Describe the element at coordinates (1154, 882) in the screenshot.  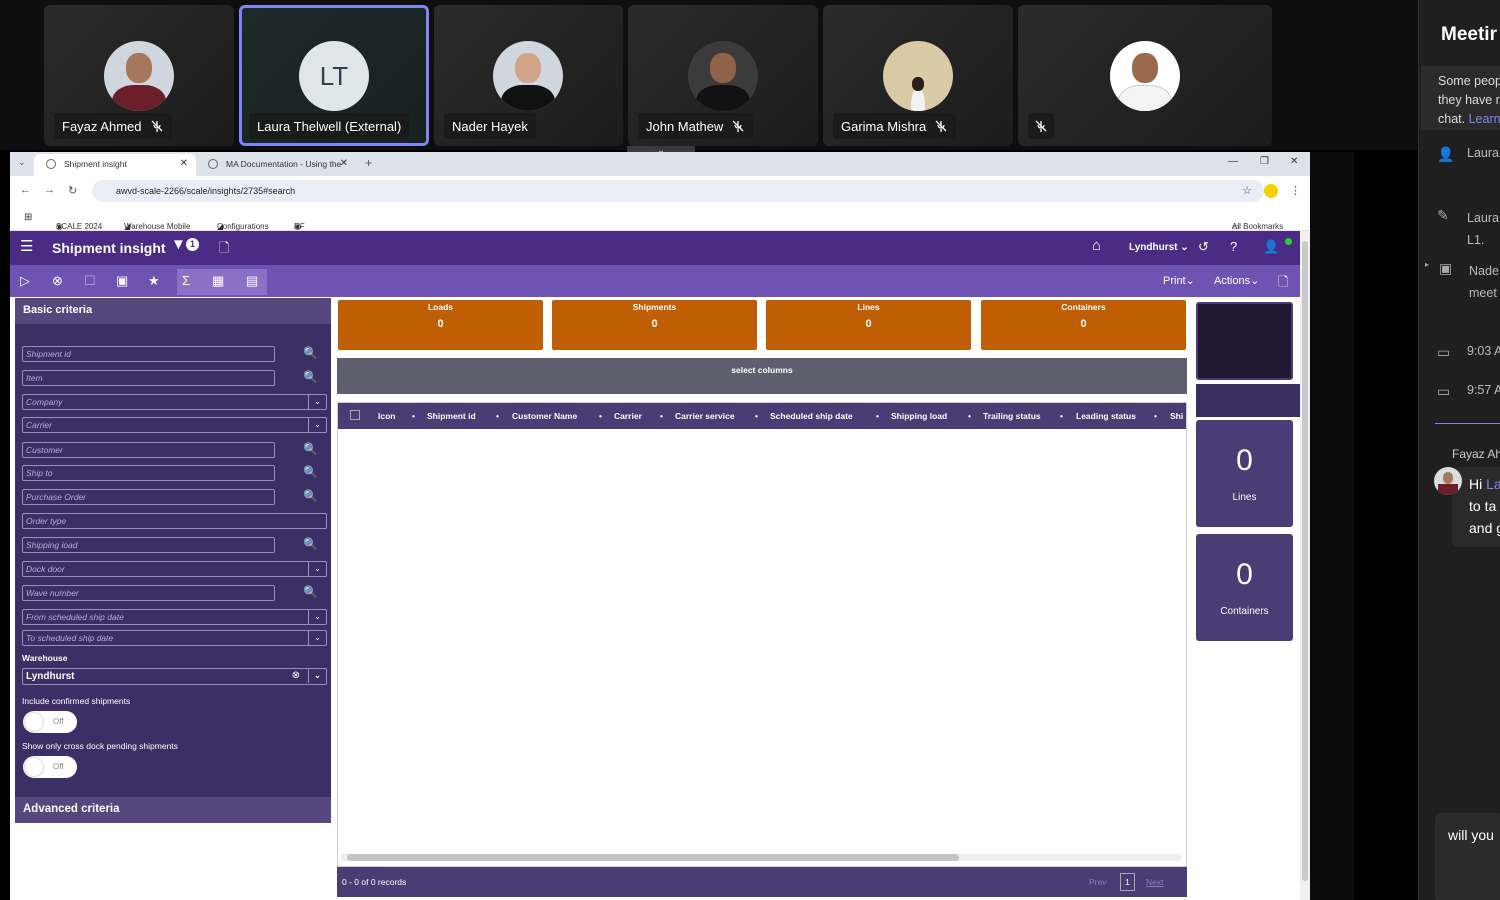
I see `next-page-link: Next` at that location.